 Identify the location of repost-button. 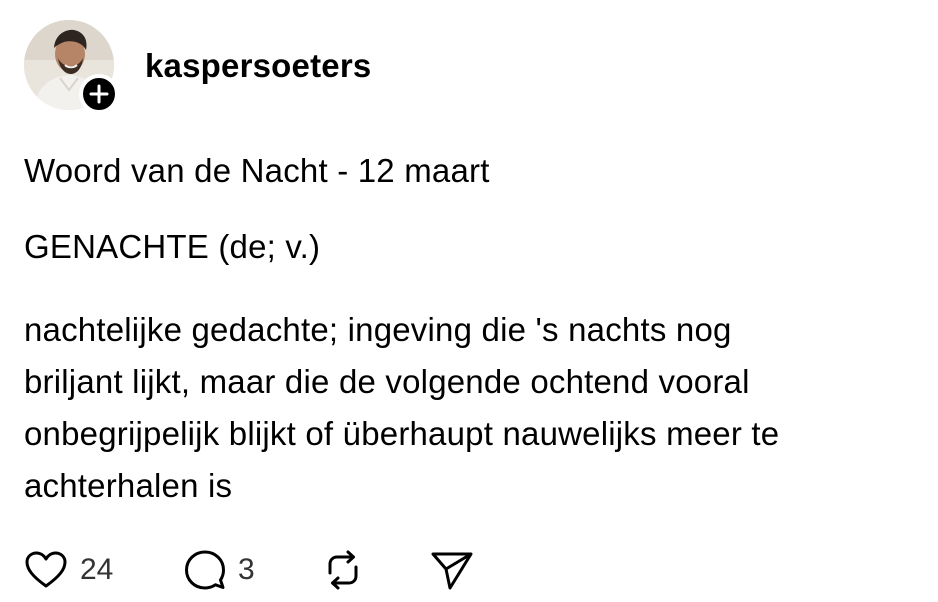
(343, 570).